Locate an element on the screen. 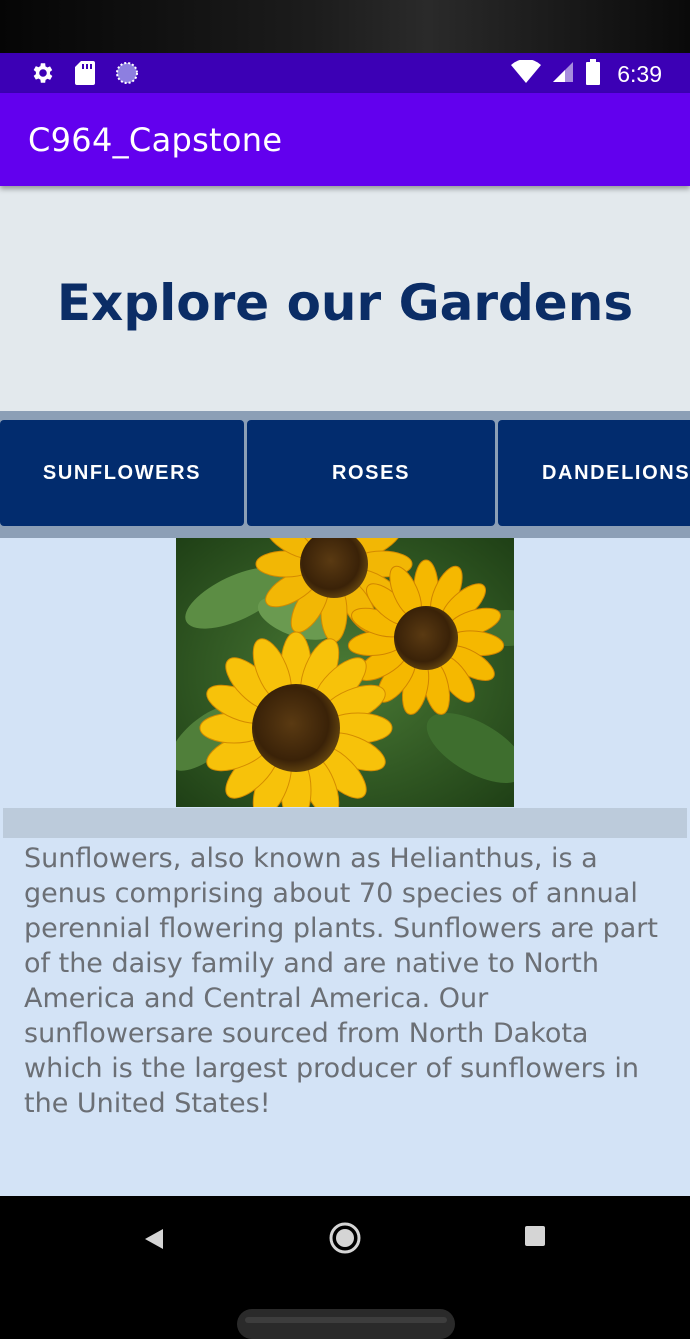 The width and height of the screenshot is (690, 1339). sunflowers-photo is located at coordinates (345, 672).